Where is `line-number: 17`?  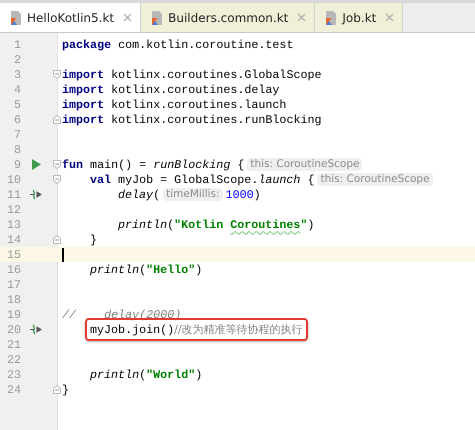 line-number: 17 is located at coordinates (13, 285).